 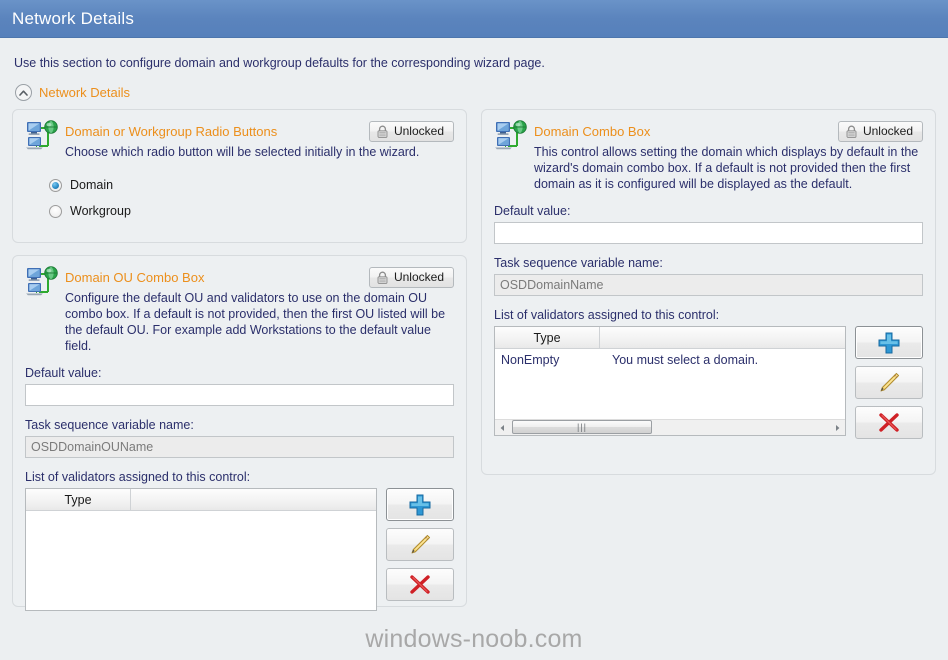 What do you see at coordinates (474, 95) in the screenshot?
I see `section-header: Network Details` at bounding box center [474, 95].